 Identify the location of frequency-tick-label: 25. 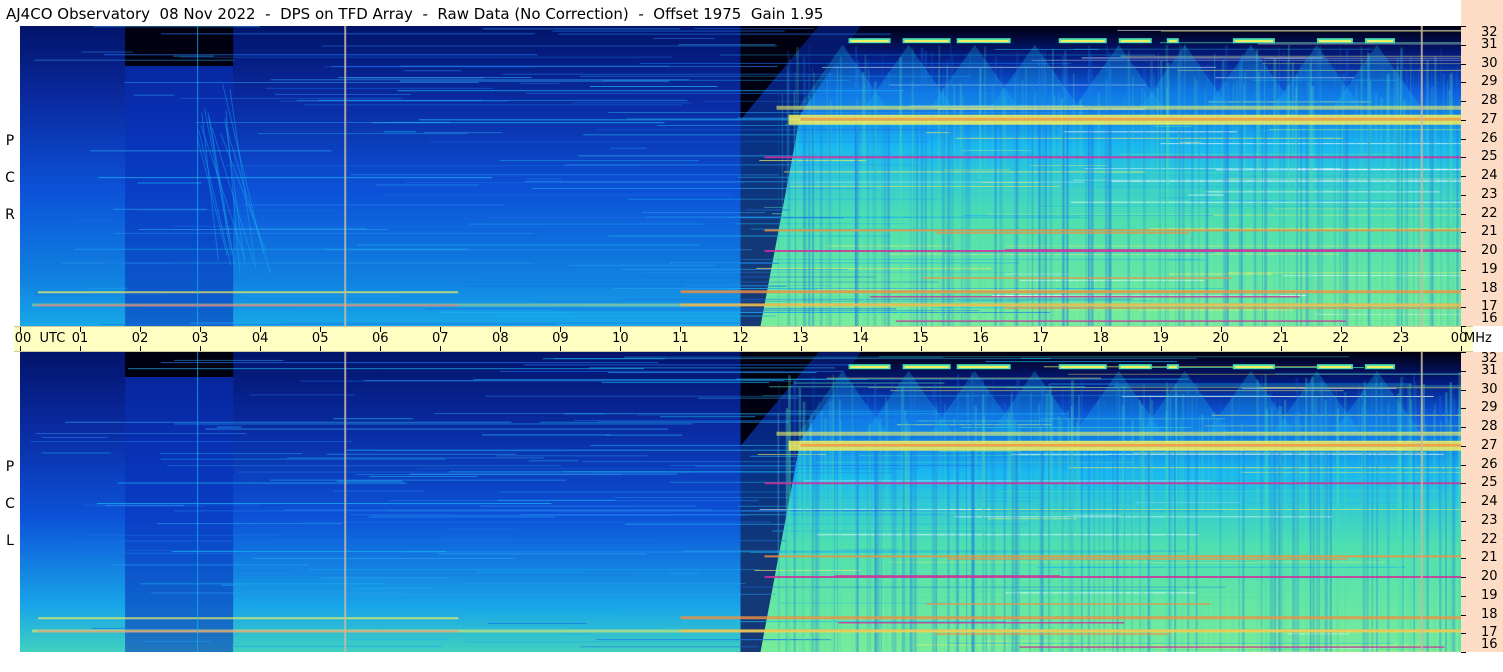
(1489, 483).